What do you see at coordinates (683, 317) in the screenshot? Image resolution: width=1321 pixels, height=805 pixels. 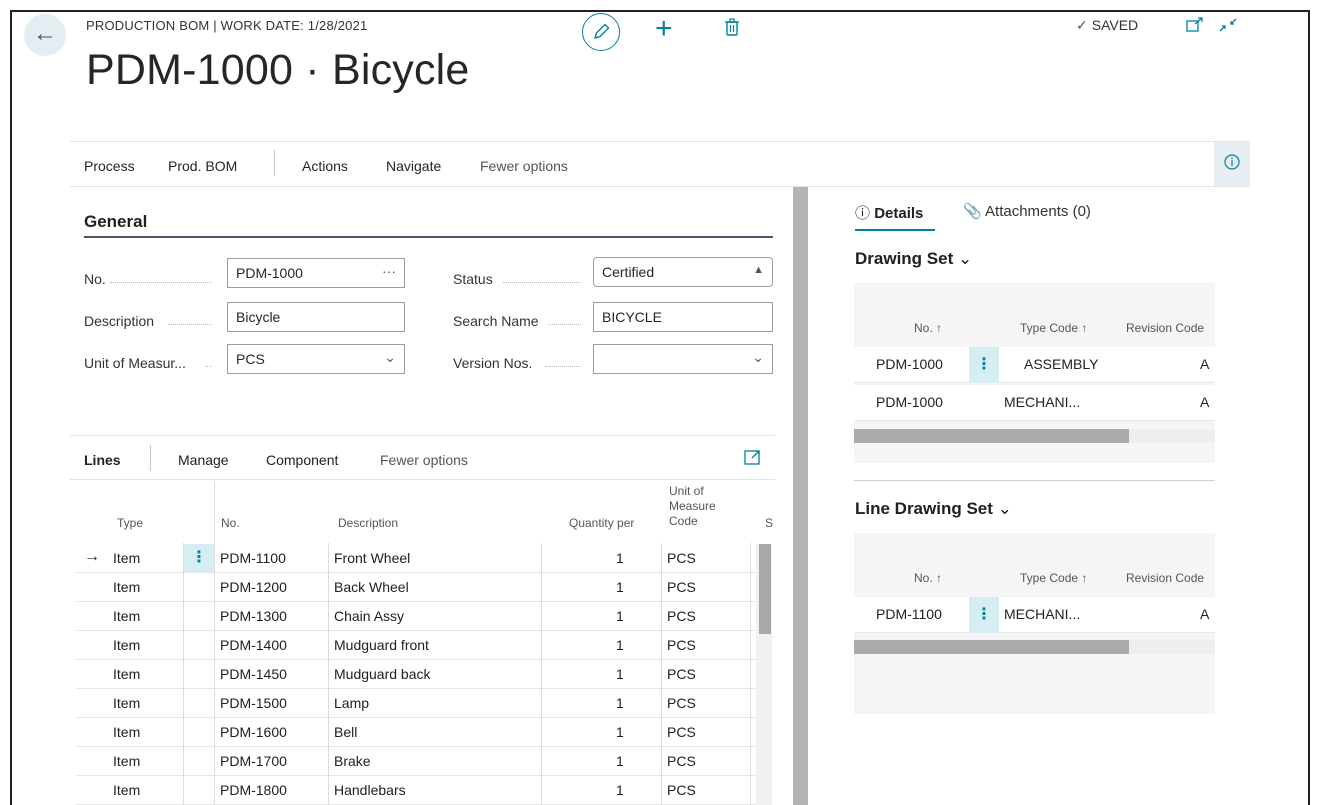 I see `search-name-field: BICYCLE` at bounding box center [683, 317].